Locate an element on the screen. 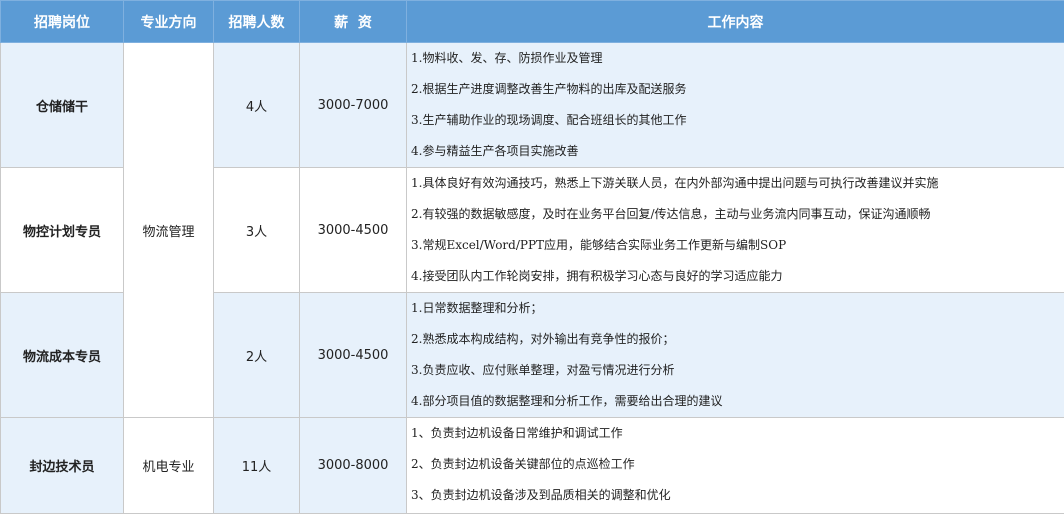 The height and width of the screenshot is (514, 1064). header-headcount: 招聘人数 is located at coordinates (257, 22).